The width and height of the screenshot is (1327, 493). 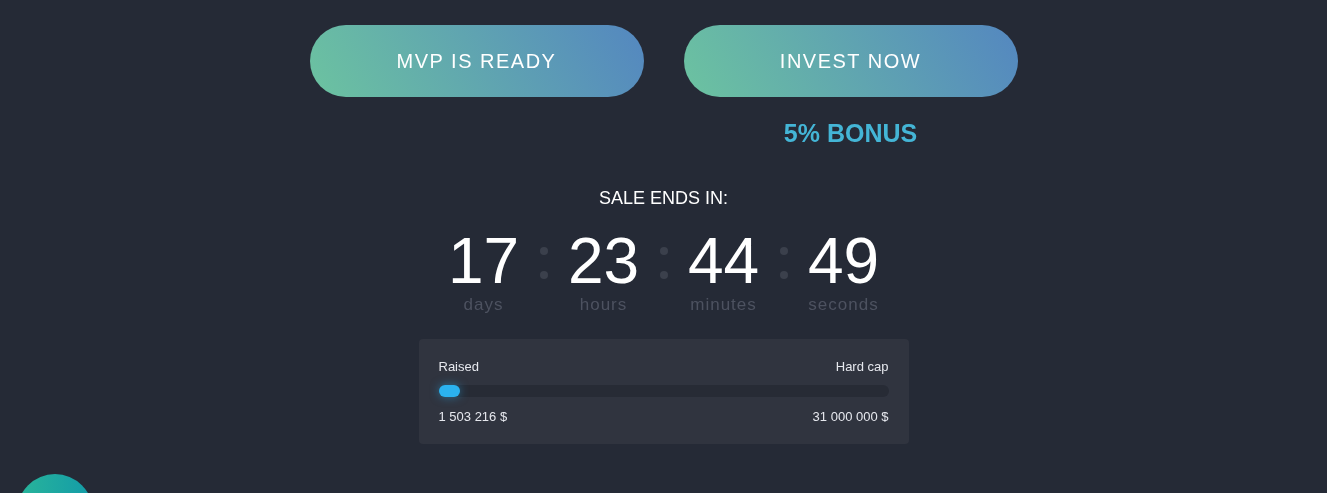 What do you see at coordinates (850, 133) in the screenshot?
I see `bonus-text: 5% BONUS` at bounding box center [850, 133].